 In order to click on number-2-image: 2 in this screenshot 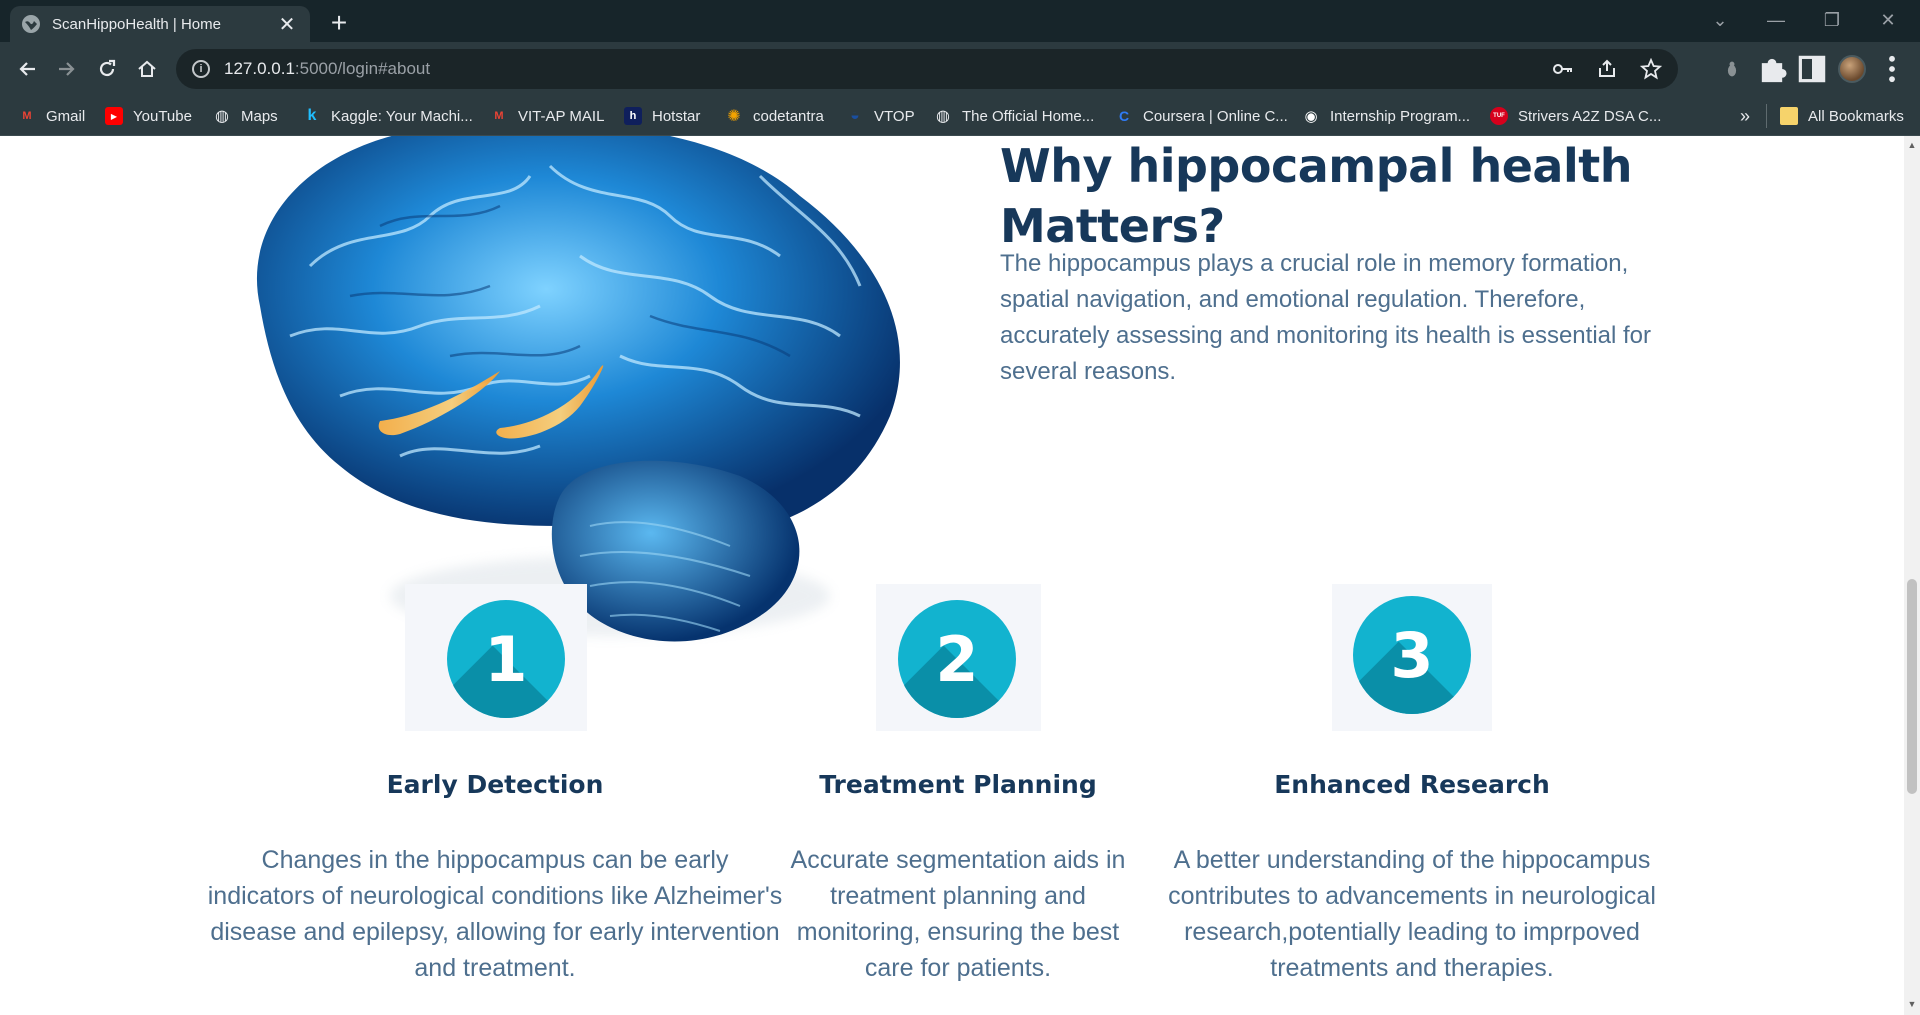, I will do `click(958, 657)`.